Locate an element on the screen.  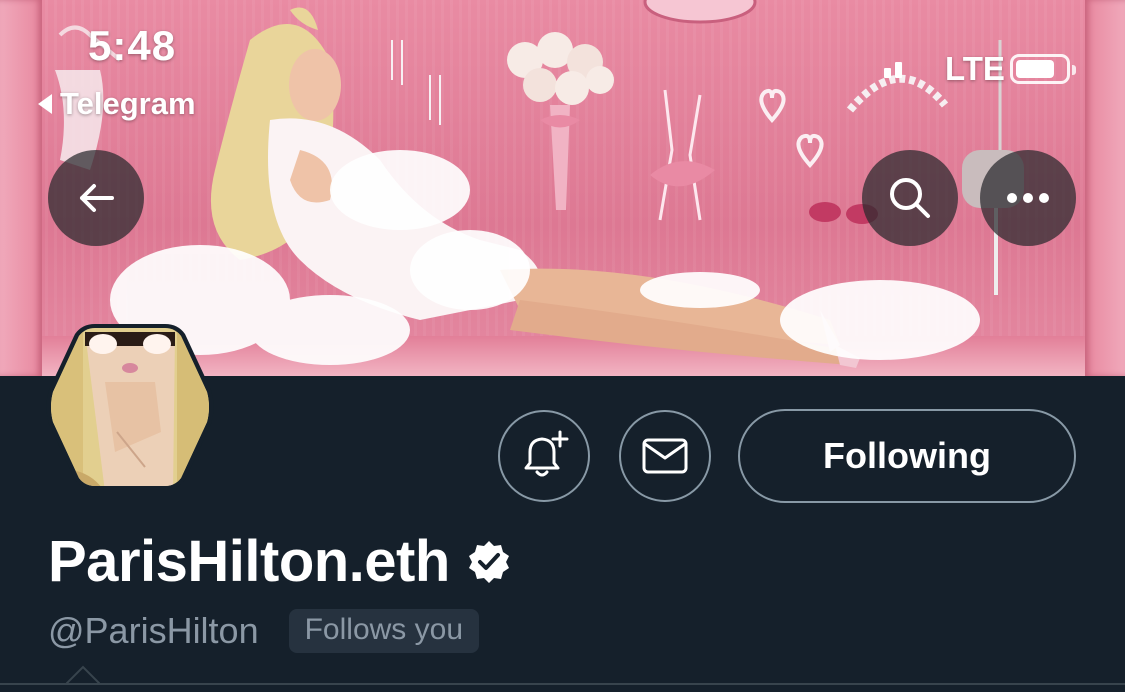
profile-name: ParisHilton.eth is located at coordinates (280, 561).